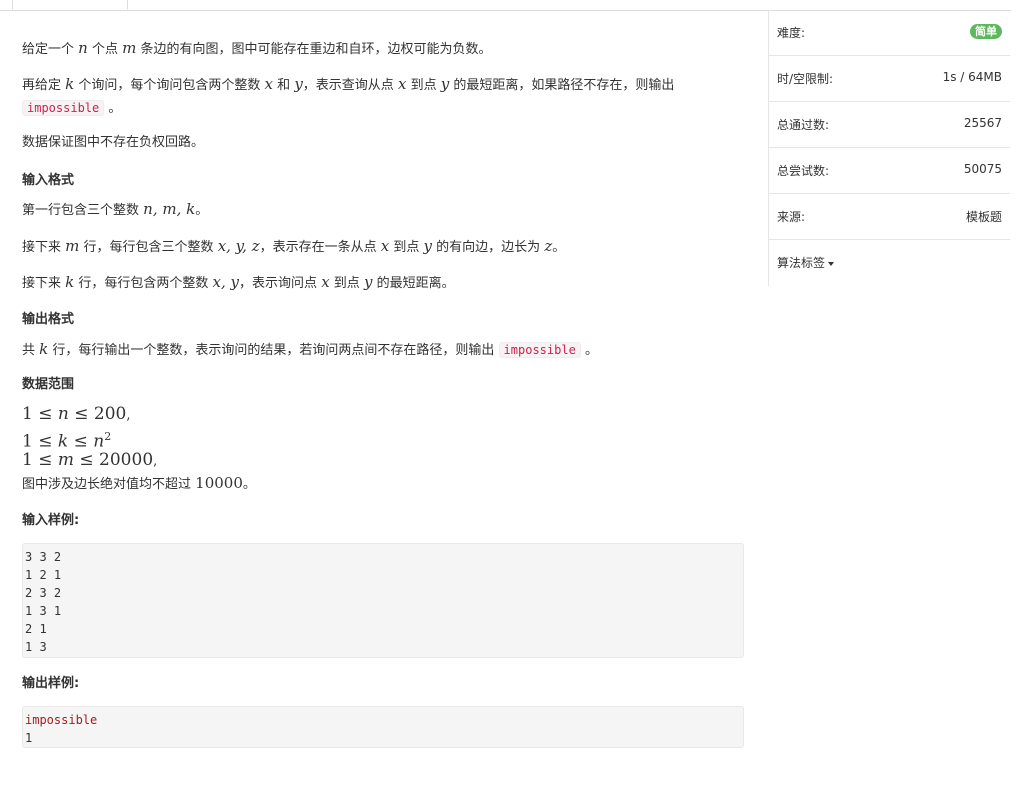 The width and height of the screenshot is (1023, 785). Describe the element at coordinates (972, 77) in the screenshot. I see `limit-value: 1s / 64MB` at that location.